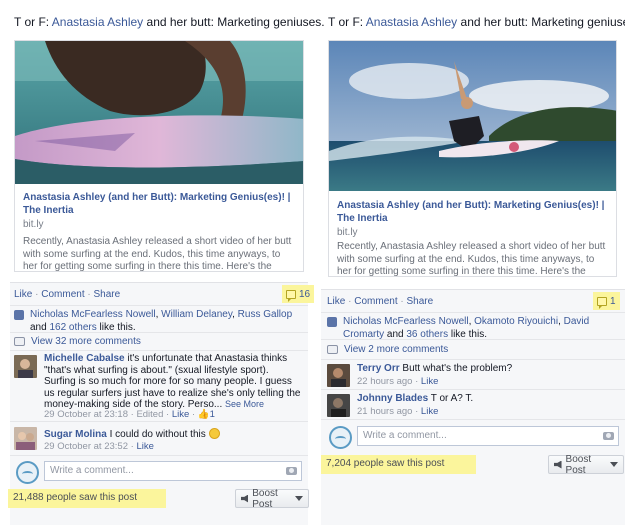  Describe the element at coordinates (298, 294) in the screenshot. I see `comment-count-badge: 16` at that location.